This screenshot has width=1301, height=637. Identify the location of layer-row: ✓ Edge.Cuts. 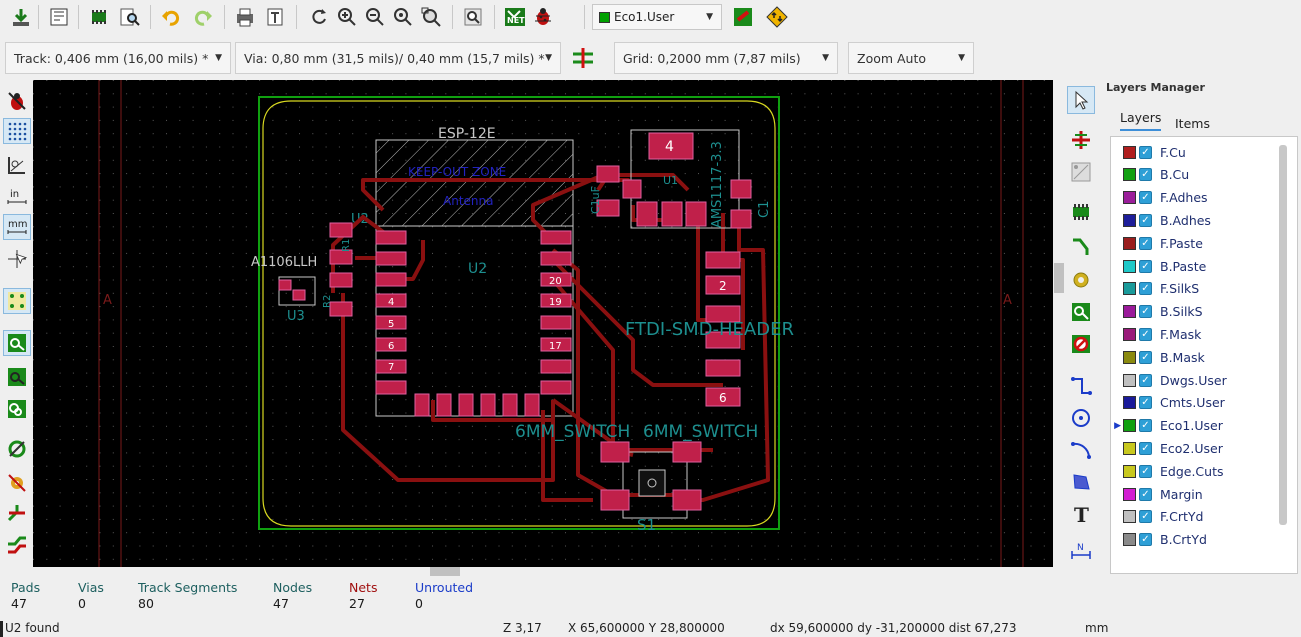
(1196, 471).